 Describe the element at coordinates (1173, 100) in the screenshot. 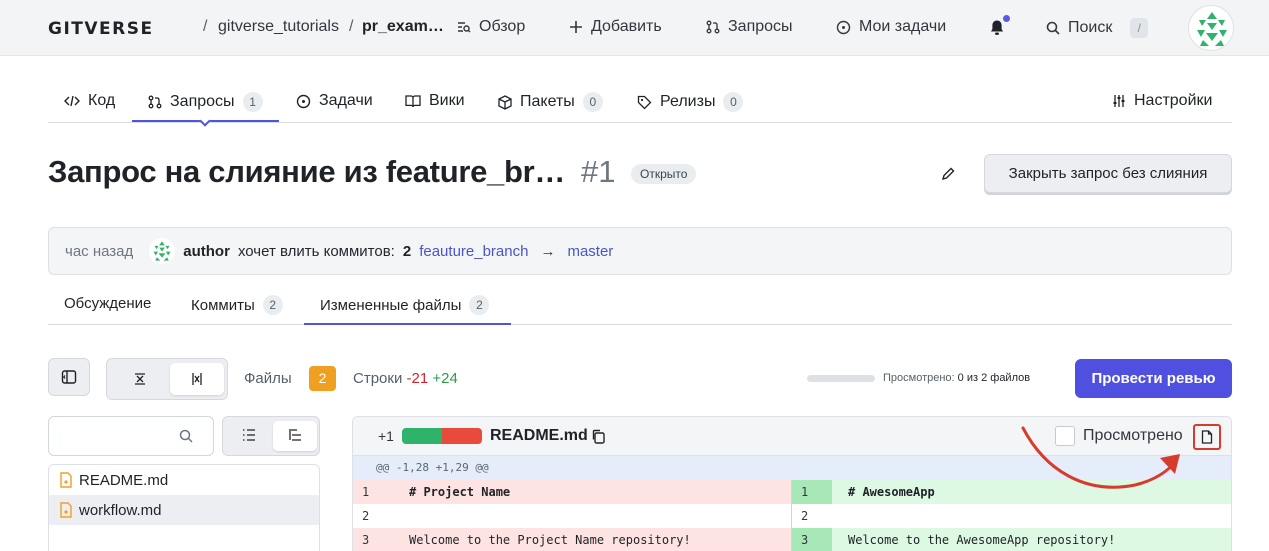

I see `tab-settings-label: Настройки` at that location.